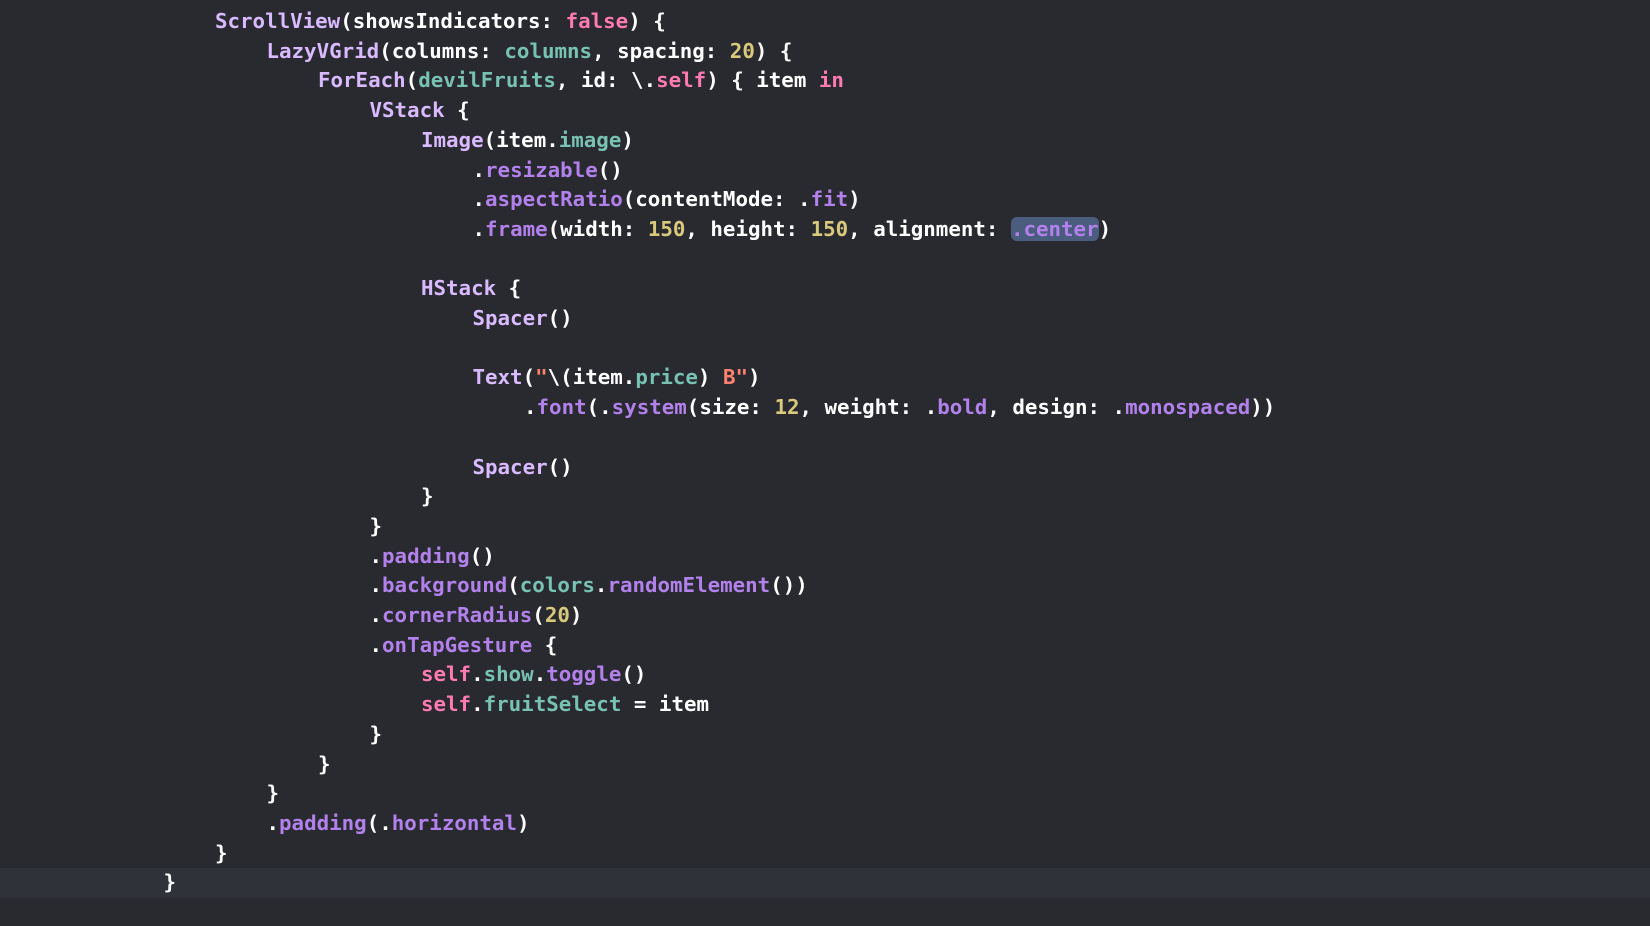  I want to click on code-line: Text("\(item.price) B"), so click(825, 378).